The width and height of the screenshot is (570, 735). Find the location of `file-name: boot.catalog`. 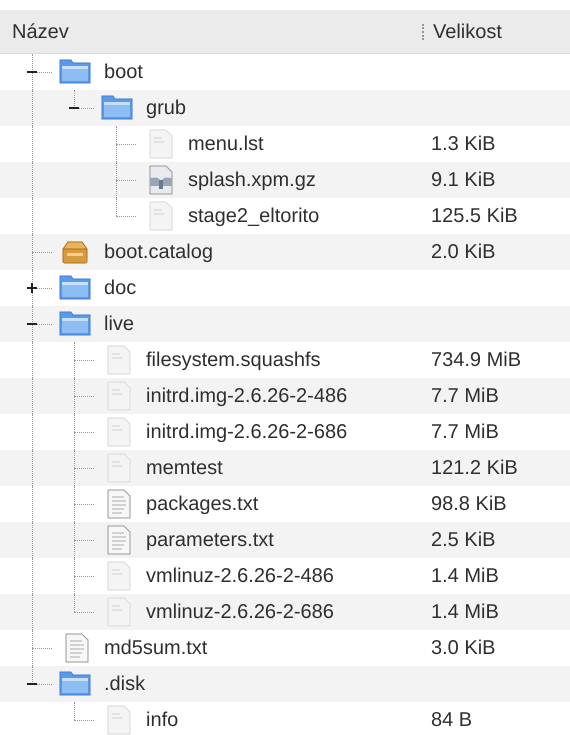

file-name: boot.catalog is located at coordinates (158, 252).